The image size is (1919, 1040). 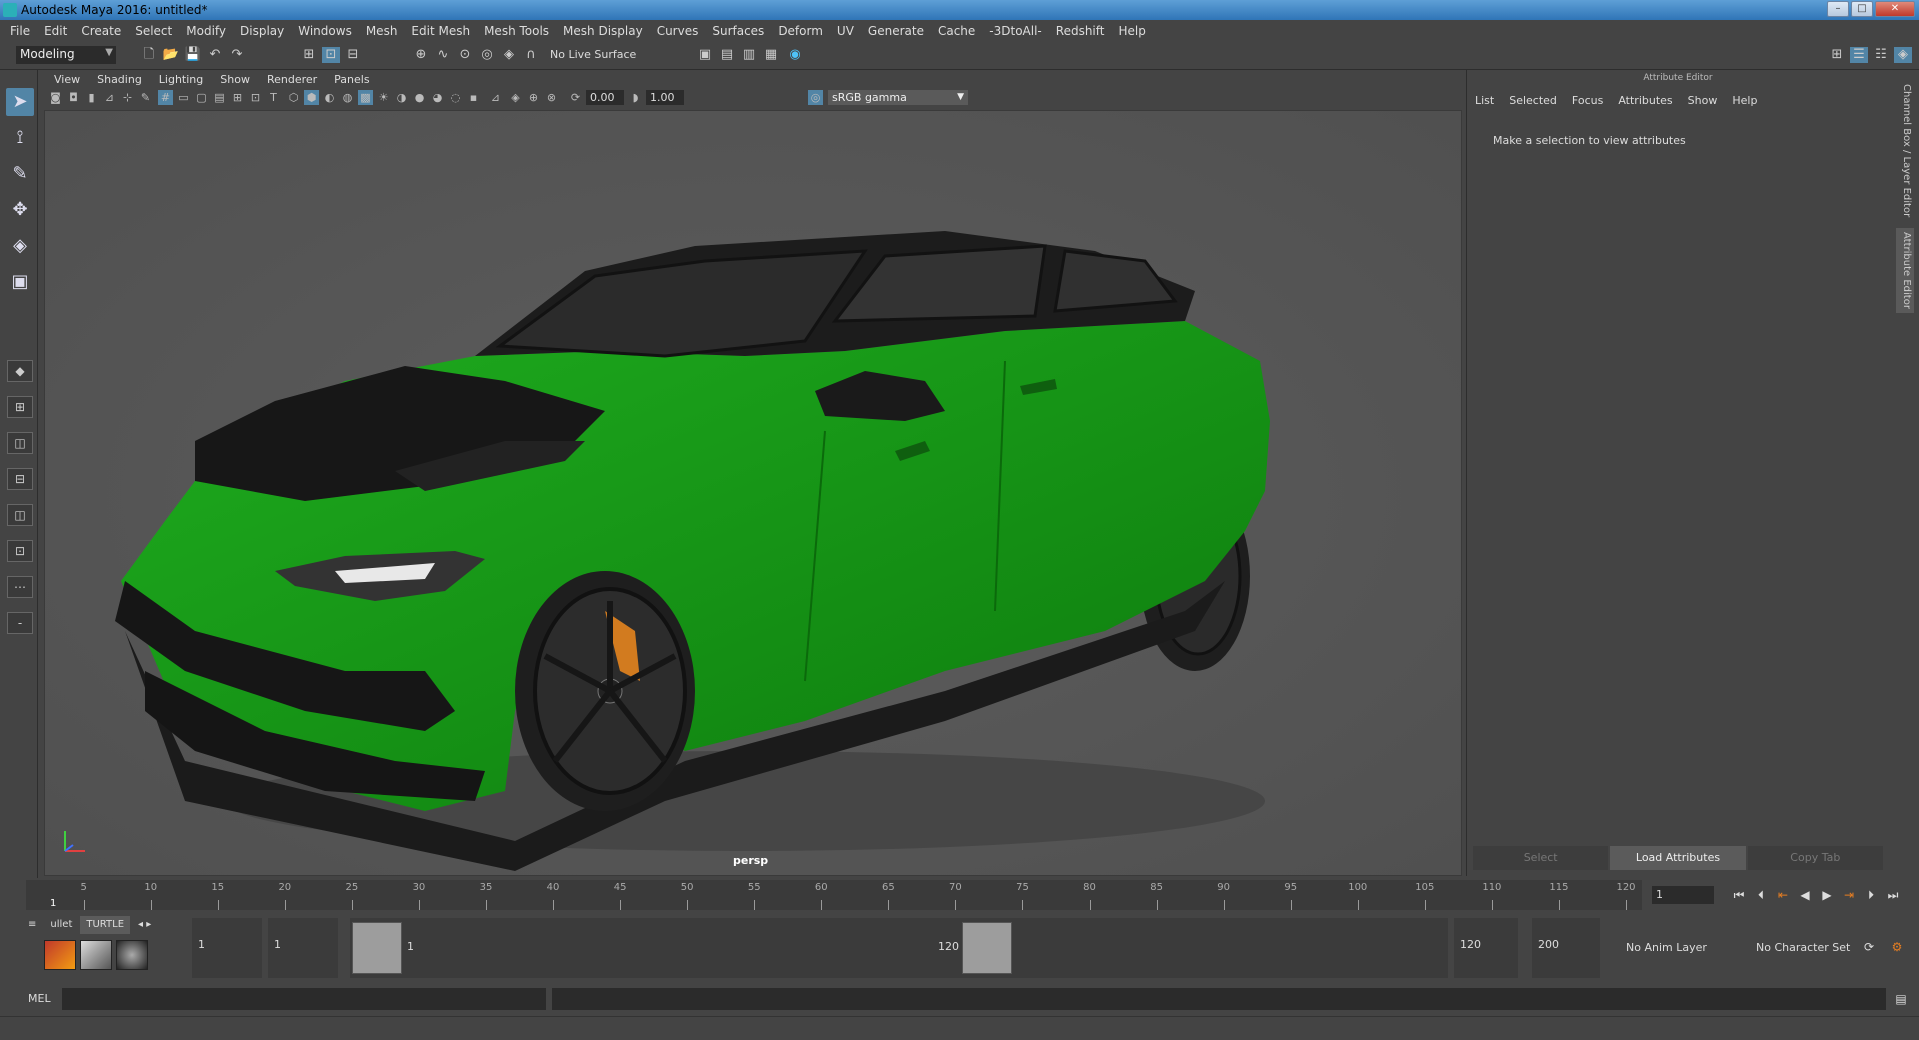 I want to click on attr-menu-attributes: Attributes, so click(x=1645, y=100).